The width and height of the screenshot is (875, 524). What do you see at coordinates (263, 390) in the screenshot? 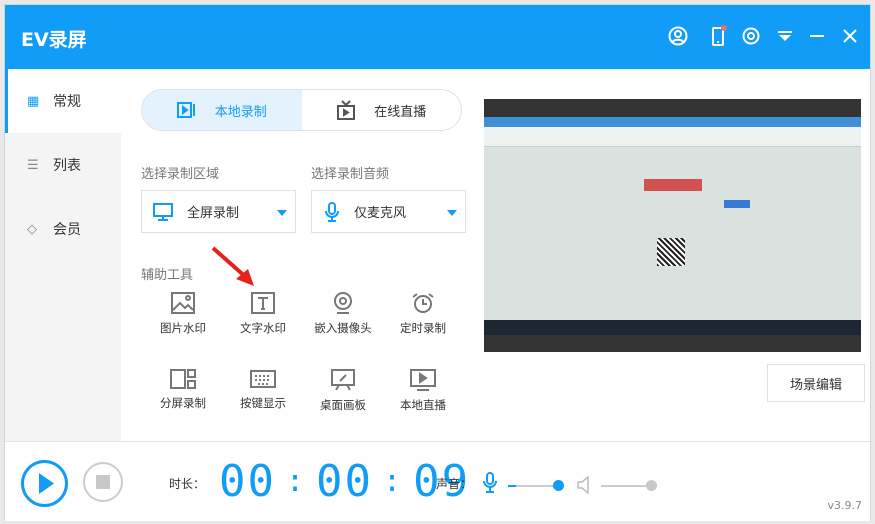
I see `tool-key-display: 按键显示` at bounding box center [263, 390].